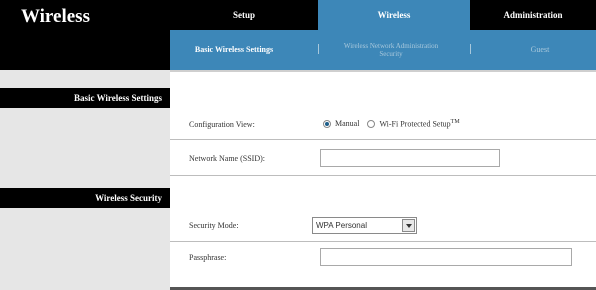 This screenshot has width=596, height=290. What do you see at coordinates (394, 15) in the screenshot?
I see `tab-wireless: Wireless` at bounding box center [394, 15].